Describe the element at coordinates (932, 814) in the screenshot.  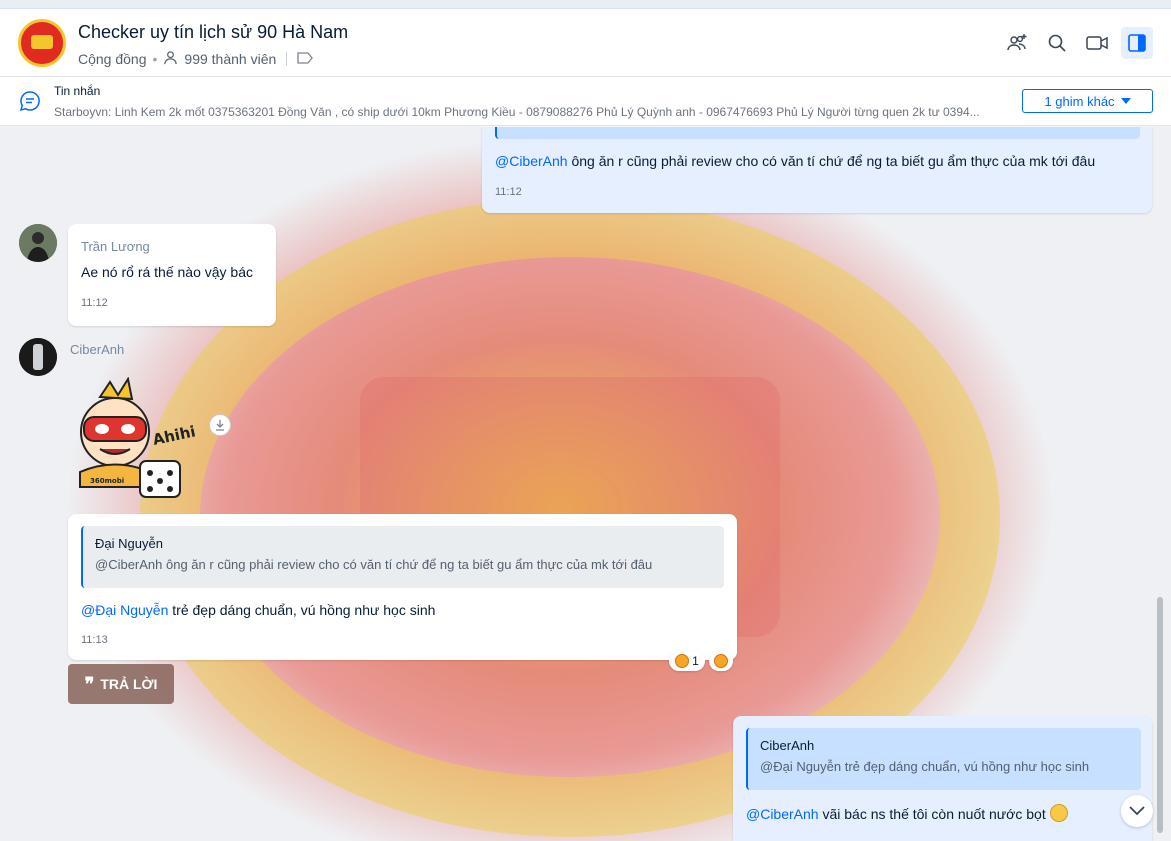
I see `message-body: vãi bác ns thế tôi còn nuốt nước bọt` at that location.